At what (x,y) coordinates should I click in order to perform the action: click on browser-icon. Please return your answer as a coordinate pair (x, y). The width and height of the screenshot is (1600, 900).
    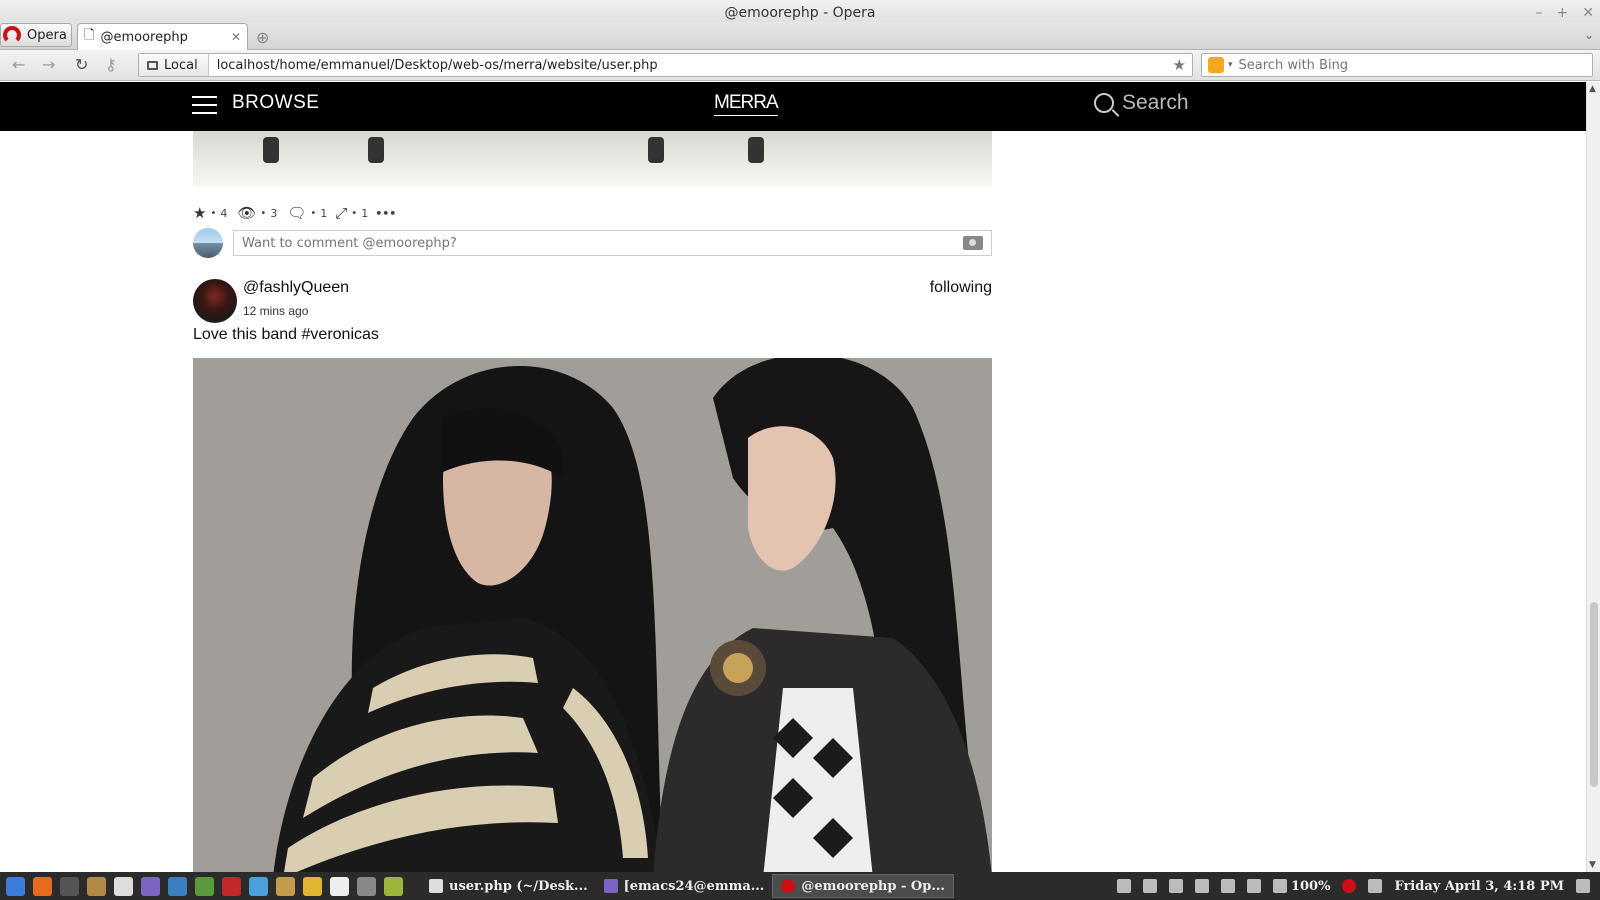
    Looking at the image, I should click on (258, 886).